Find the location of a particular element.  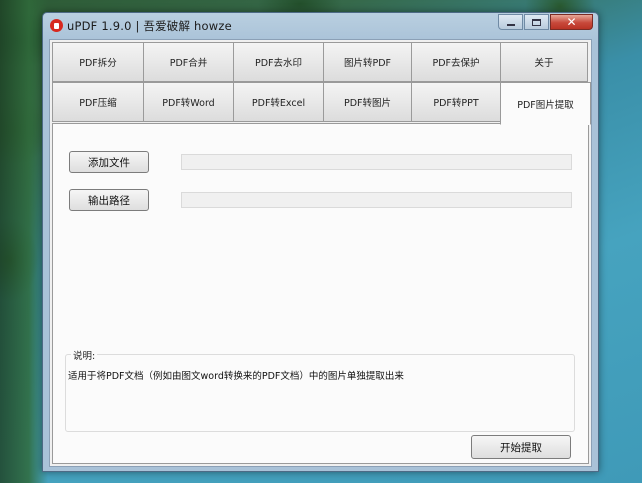

maximize-icon is located at coordinates (536, 22).